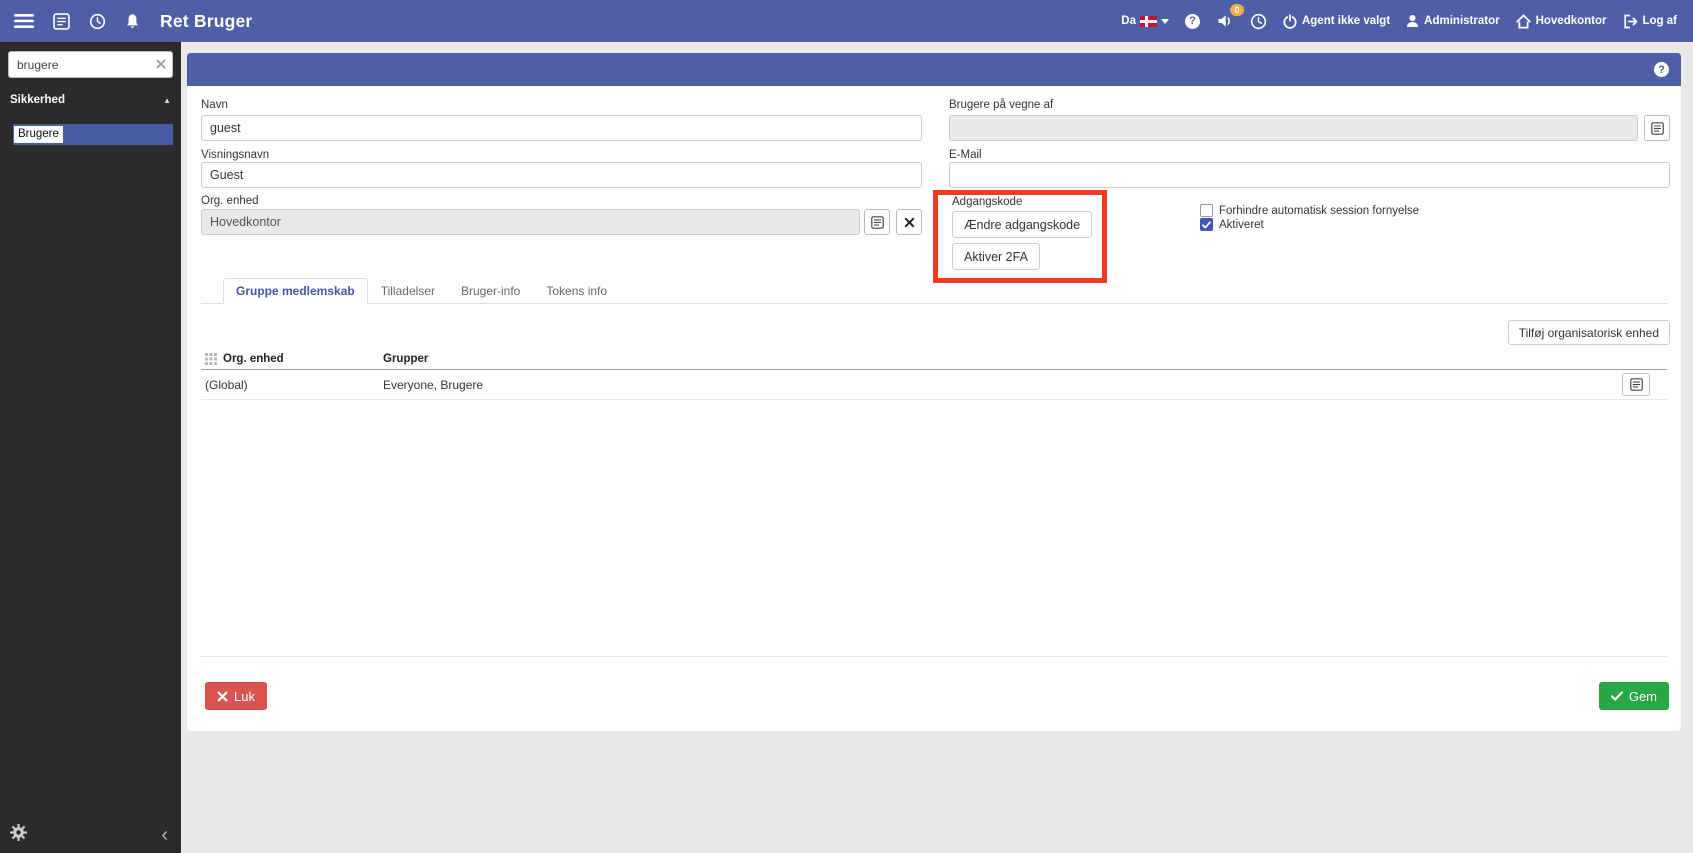 The image size is (1693, 853). What do you see at coordinates (1022, 224) in the screenshot?
I see `change-password-button: Ændre adgangskode` at bounding box center [1022, 224].